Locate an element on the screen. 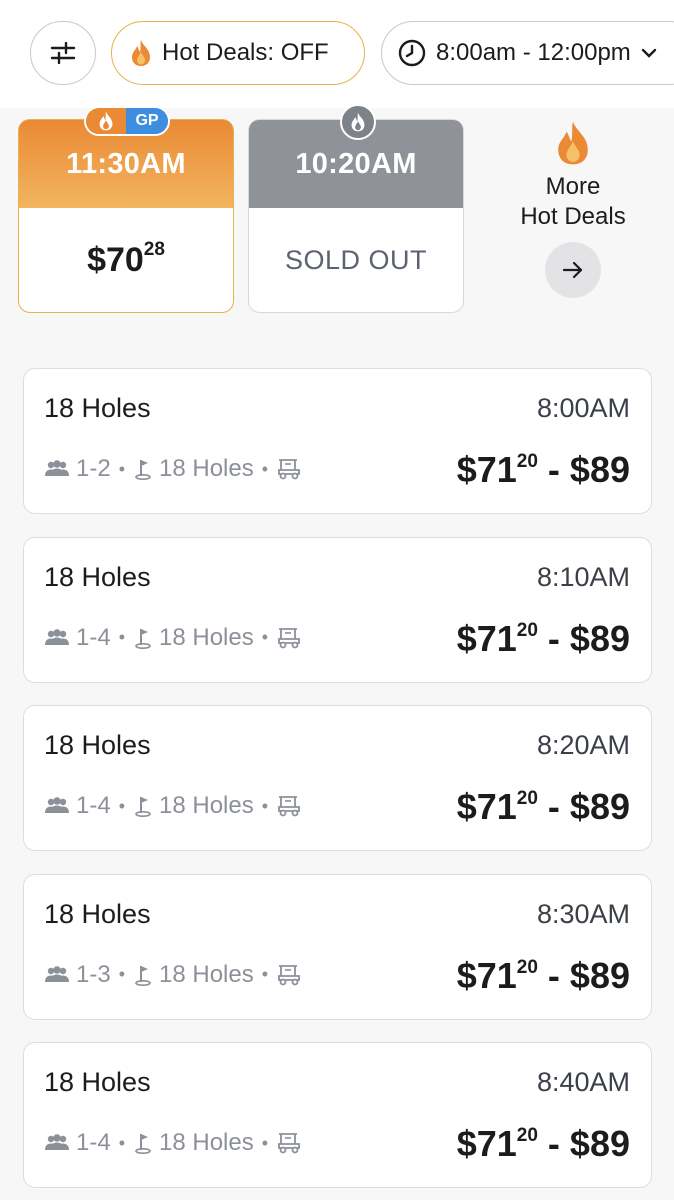 The height and width of the screenshot is (1200, 674). chevron-down-icon is located at coordinates (648, 53).